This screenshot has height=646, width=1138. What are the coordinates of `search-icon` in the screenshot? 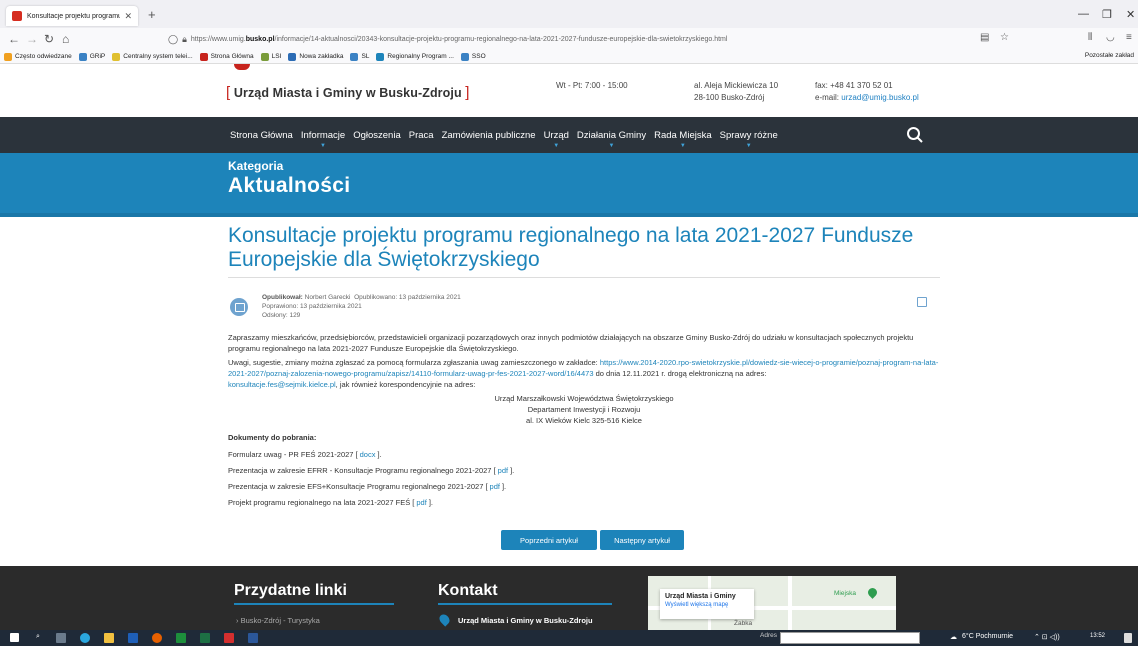 It's located at (915, 135).